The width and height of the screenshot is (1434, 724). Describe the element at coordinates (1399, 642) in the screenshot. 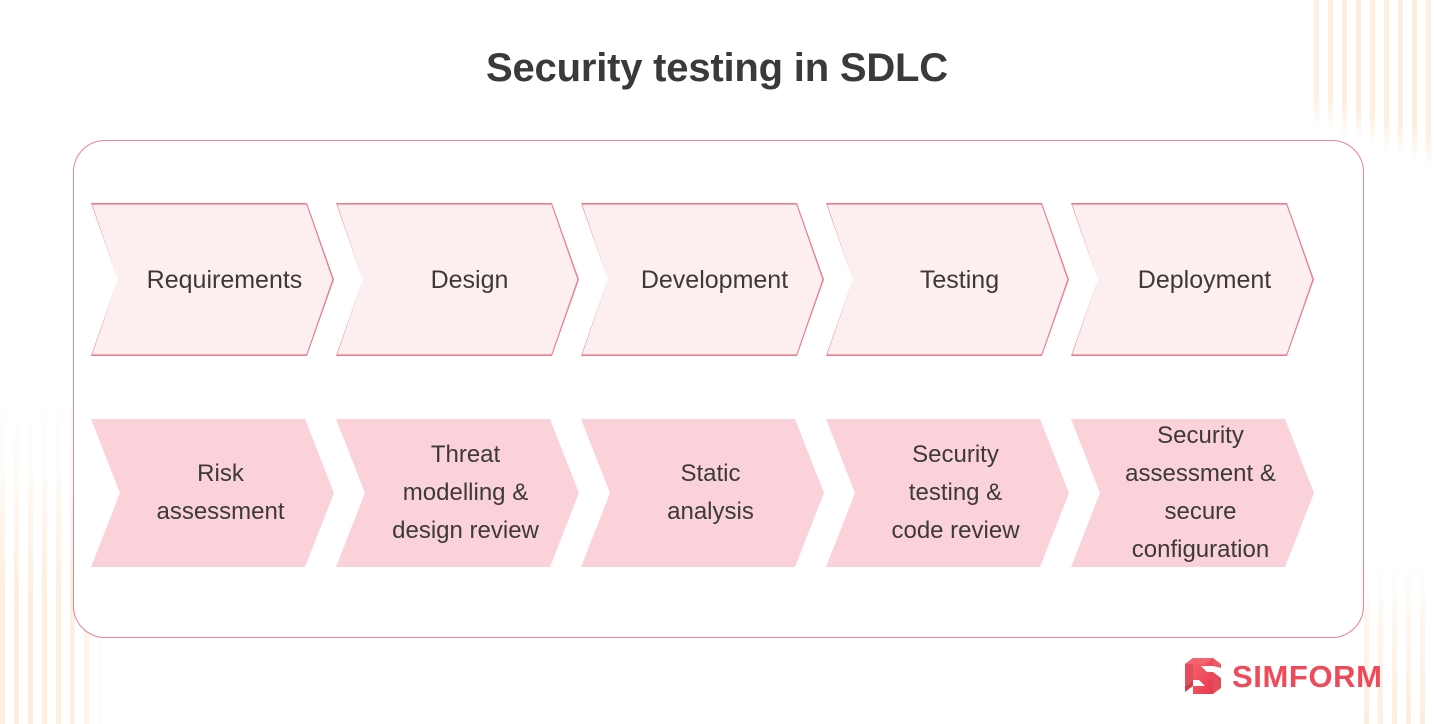

I see `decorative-stripes-bottom-right` at that location.